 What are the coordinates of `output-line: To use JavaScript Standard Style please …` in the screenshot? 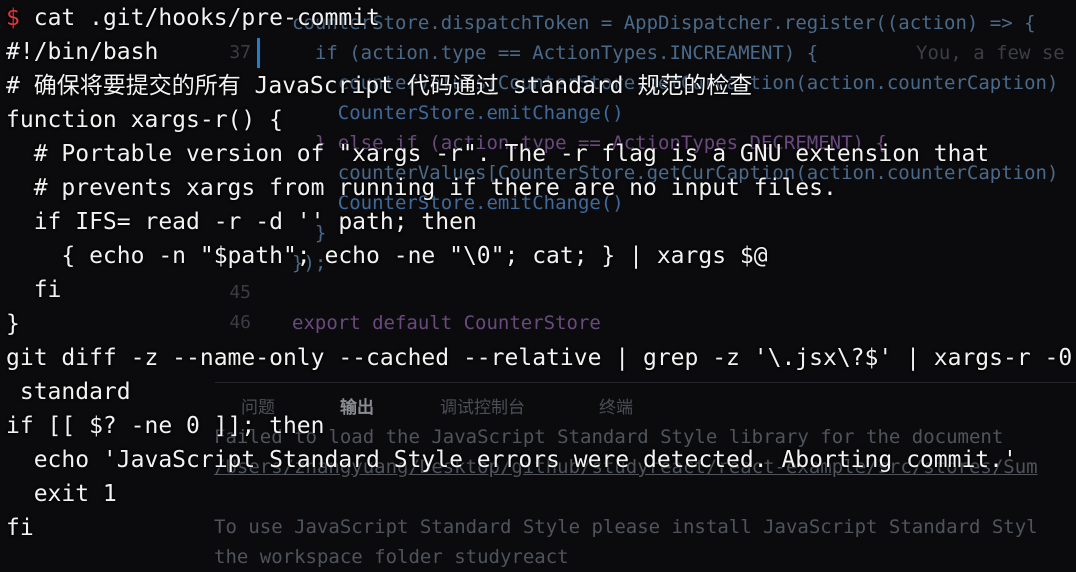 It's located at (626, 527).